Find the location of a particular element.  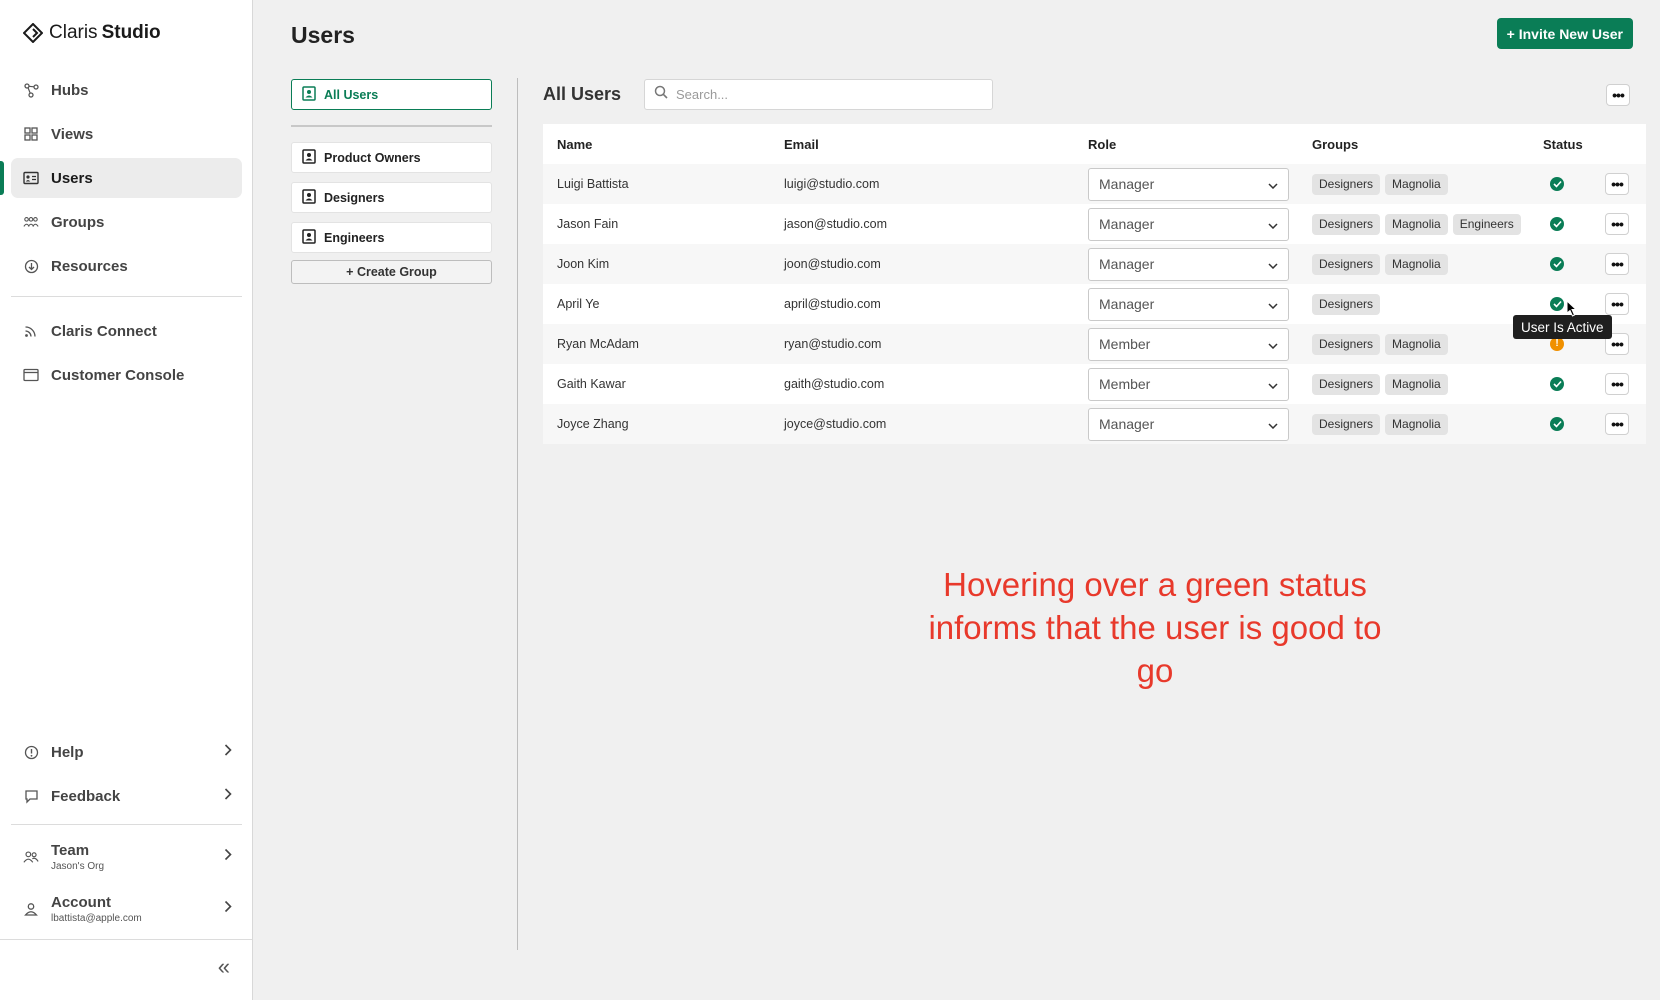

sidebar-item-customer-console: Customer Console is located at coordinates (126, 375).